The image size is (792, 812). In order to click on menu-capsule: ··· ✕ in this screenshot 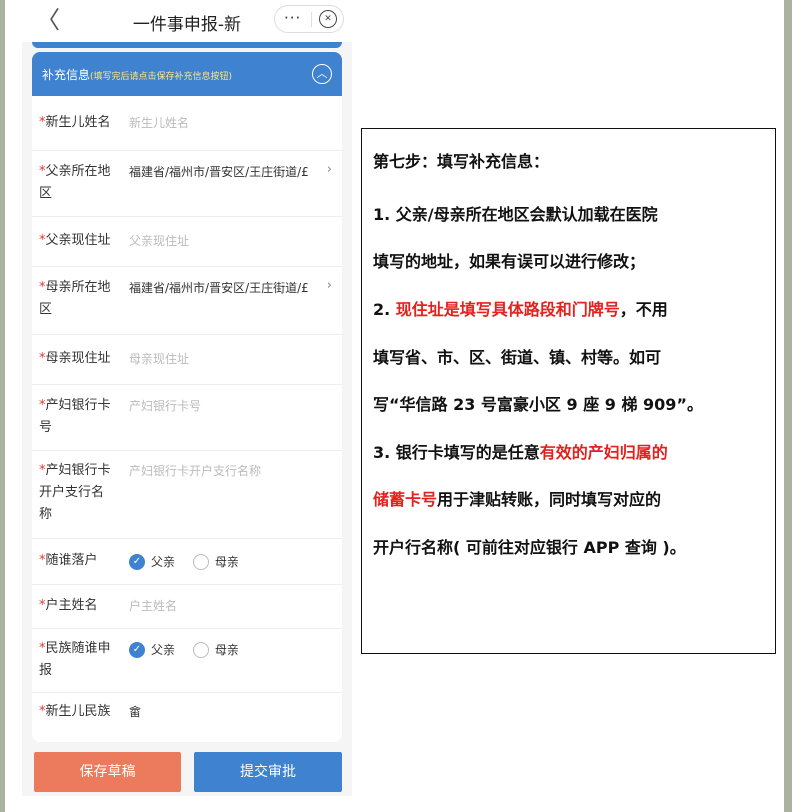, I will do `click(309, 19)`.